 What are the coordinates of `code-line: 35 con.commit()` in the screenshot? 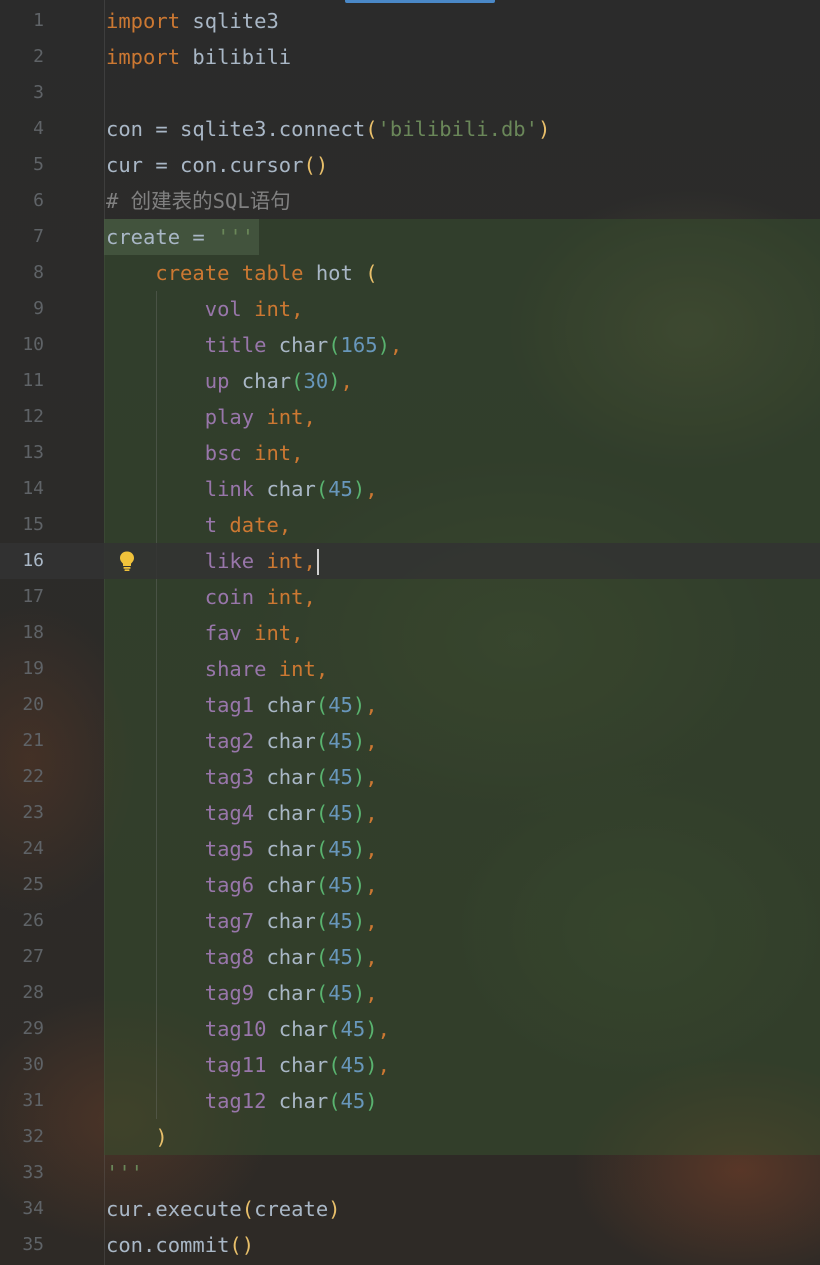 It's located at (410, 1245).